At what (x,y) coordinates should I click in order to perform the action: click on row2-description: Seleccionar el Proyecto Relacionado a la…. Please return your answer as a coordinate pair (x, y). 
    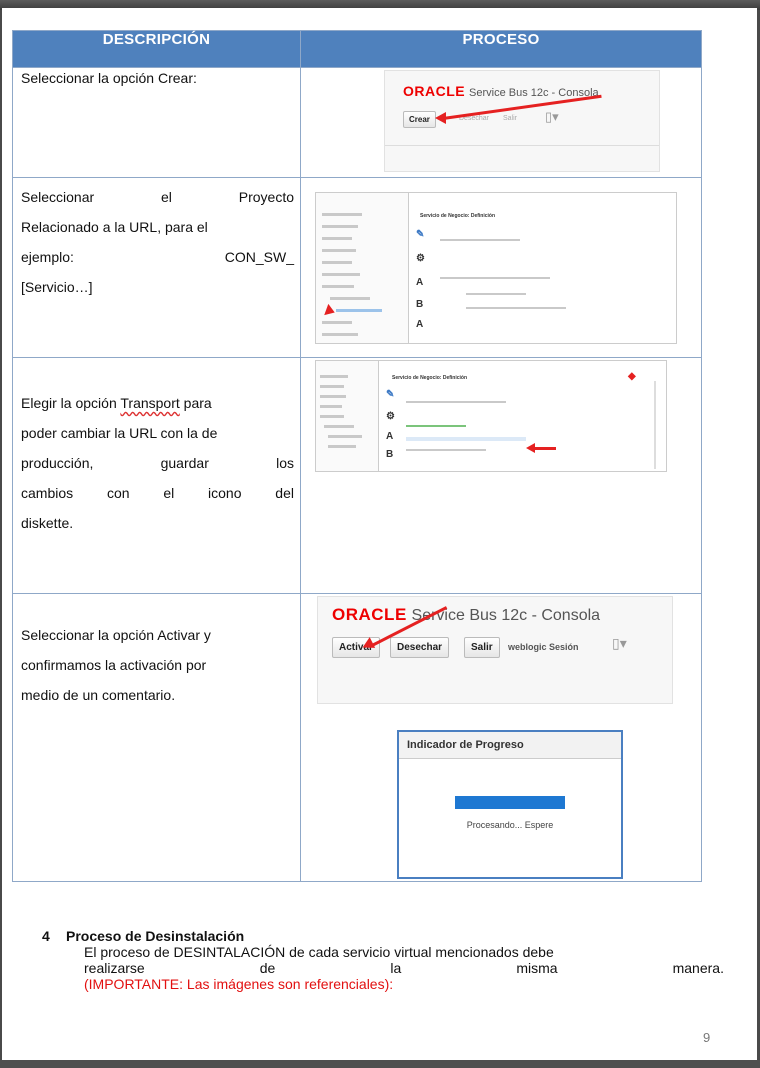
    Looking at the image, I should click on (156, 267).